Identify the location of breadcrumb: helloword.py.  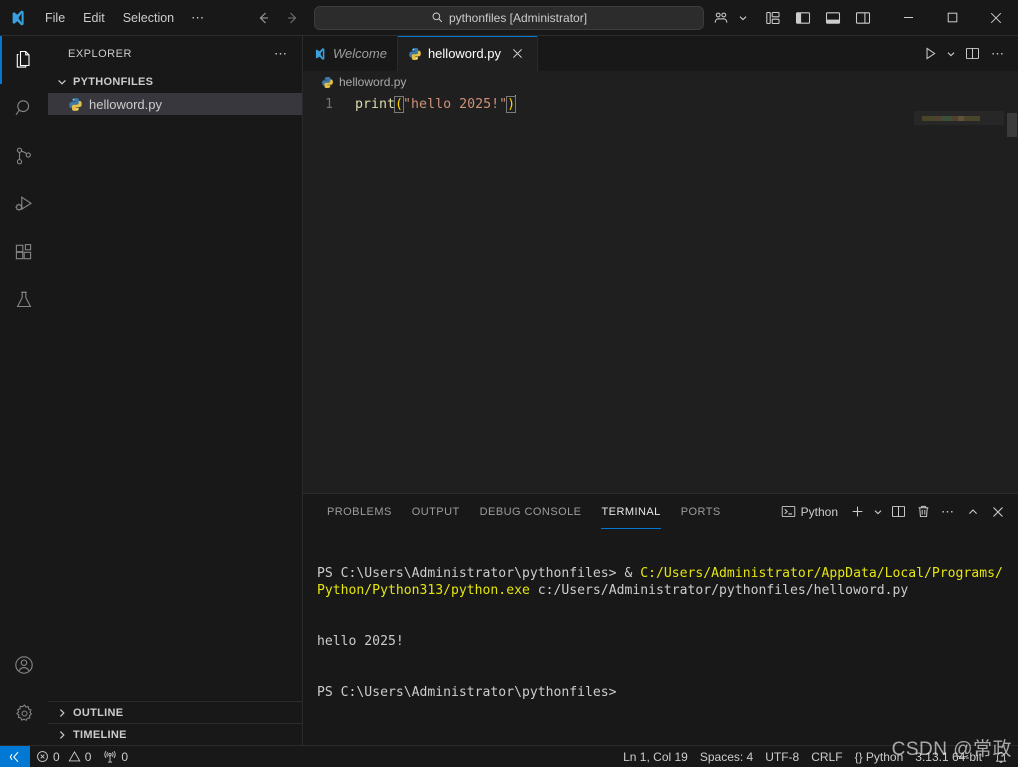
(660, 82).